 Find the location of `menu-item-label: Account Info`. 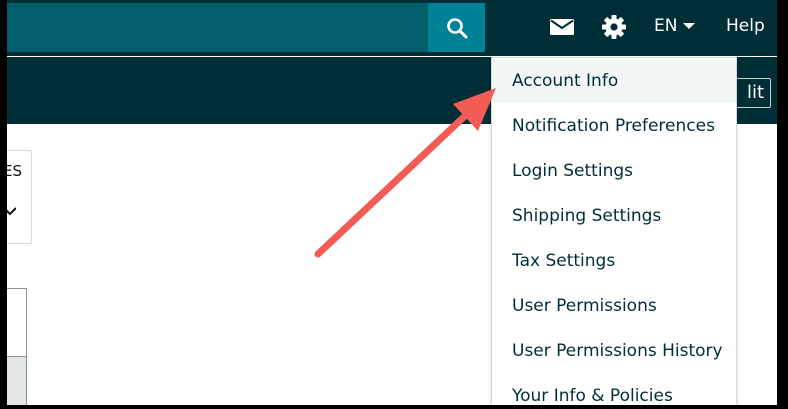

menu-item-label: Account Info is located at coordinates (565, 81).